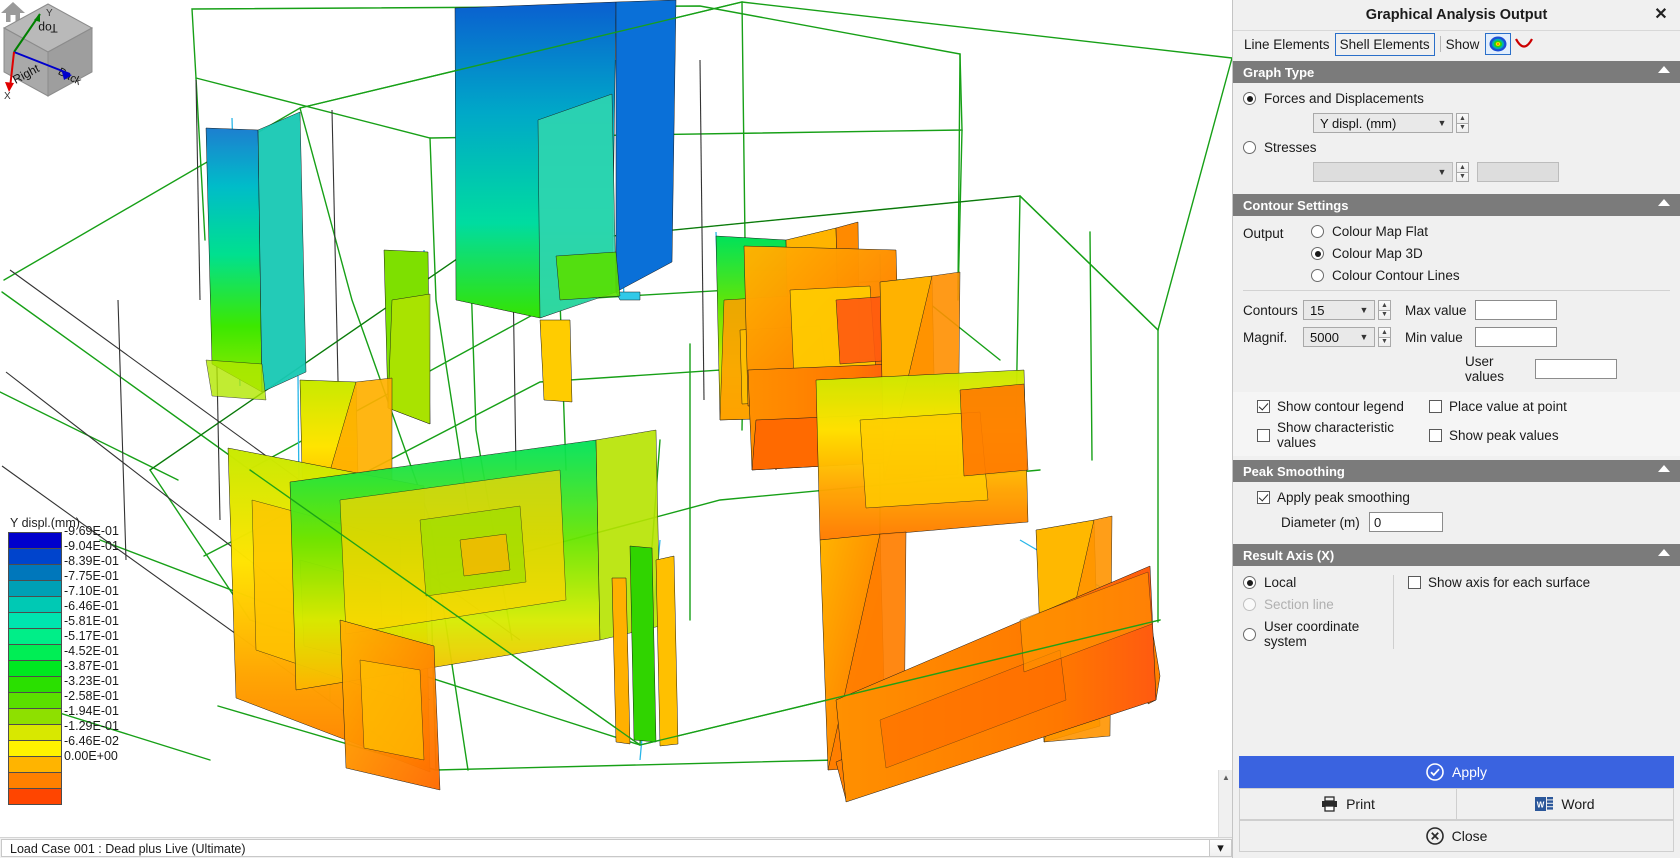  I want to click on section-result-axis-header: Result Axis (X), so click(1456, 555).